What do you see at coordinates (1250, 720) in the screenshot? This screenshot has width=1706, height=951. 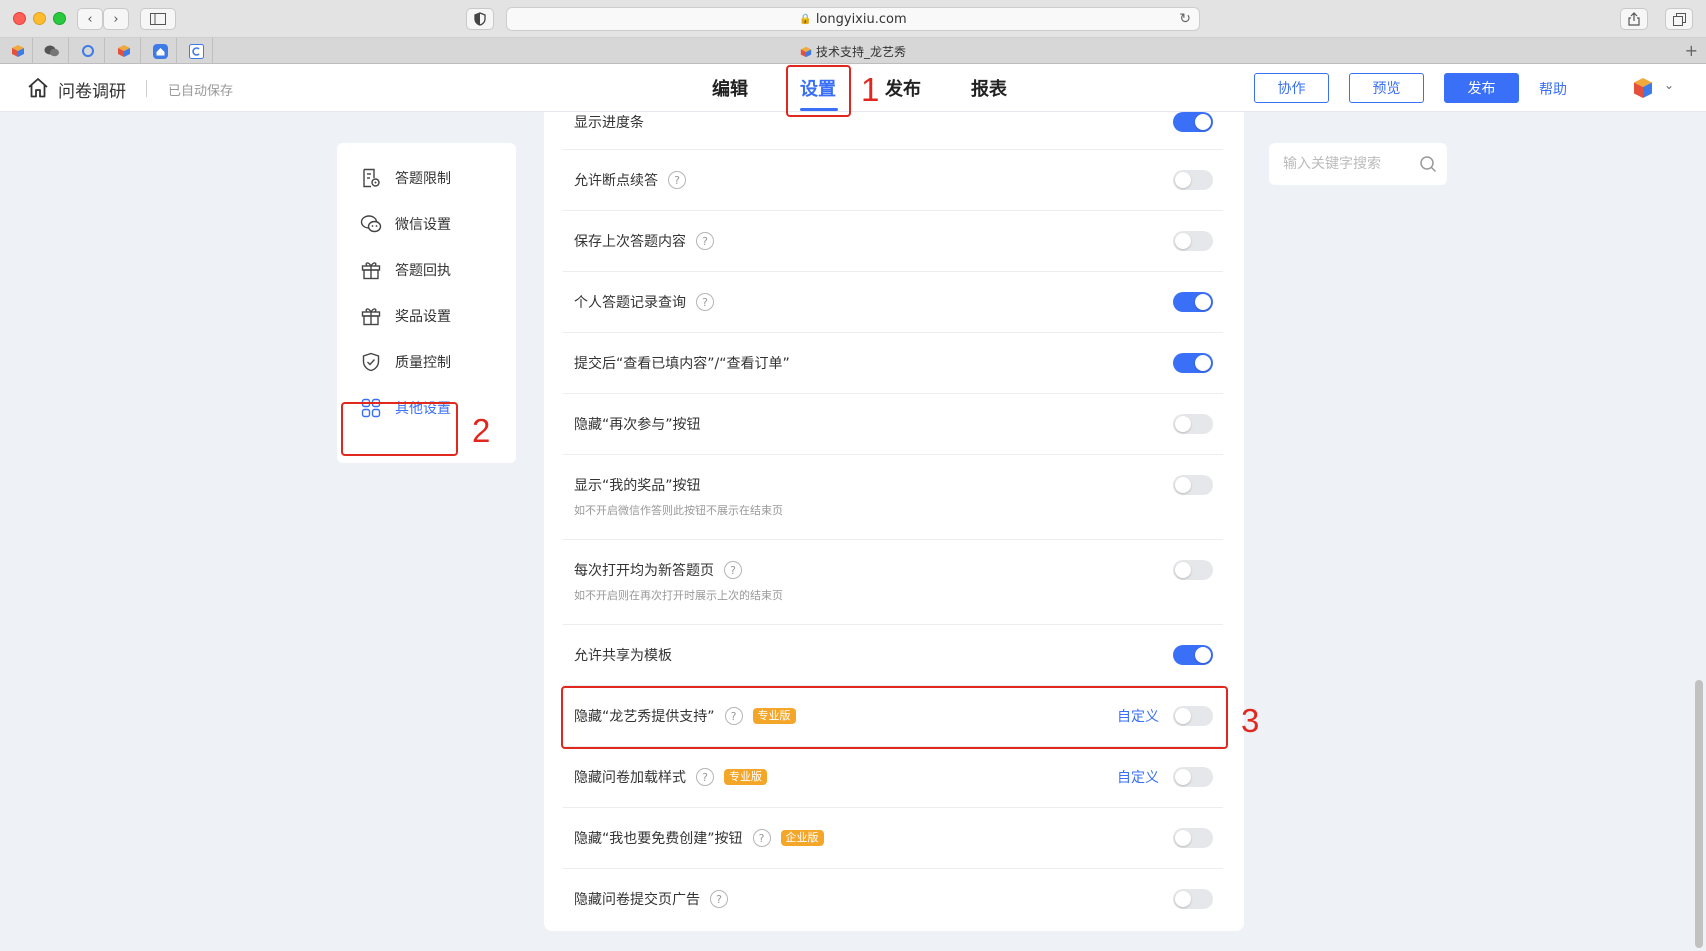 I see `annotation-number-3: 3` at bounding box center [1250, 720].